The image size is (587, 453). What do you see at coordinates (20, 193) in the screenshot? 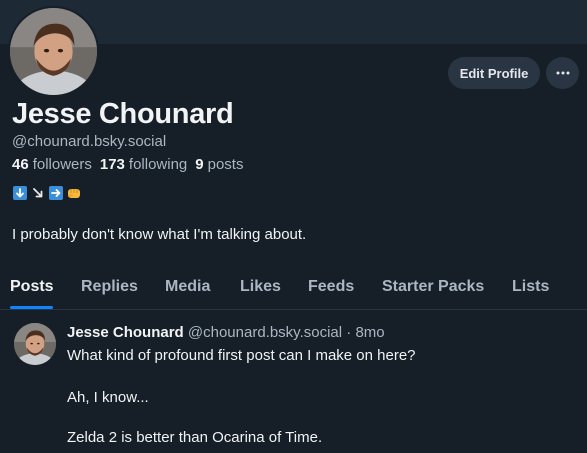
I see `down-arrow-icon` at bounding box center [20, 193].